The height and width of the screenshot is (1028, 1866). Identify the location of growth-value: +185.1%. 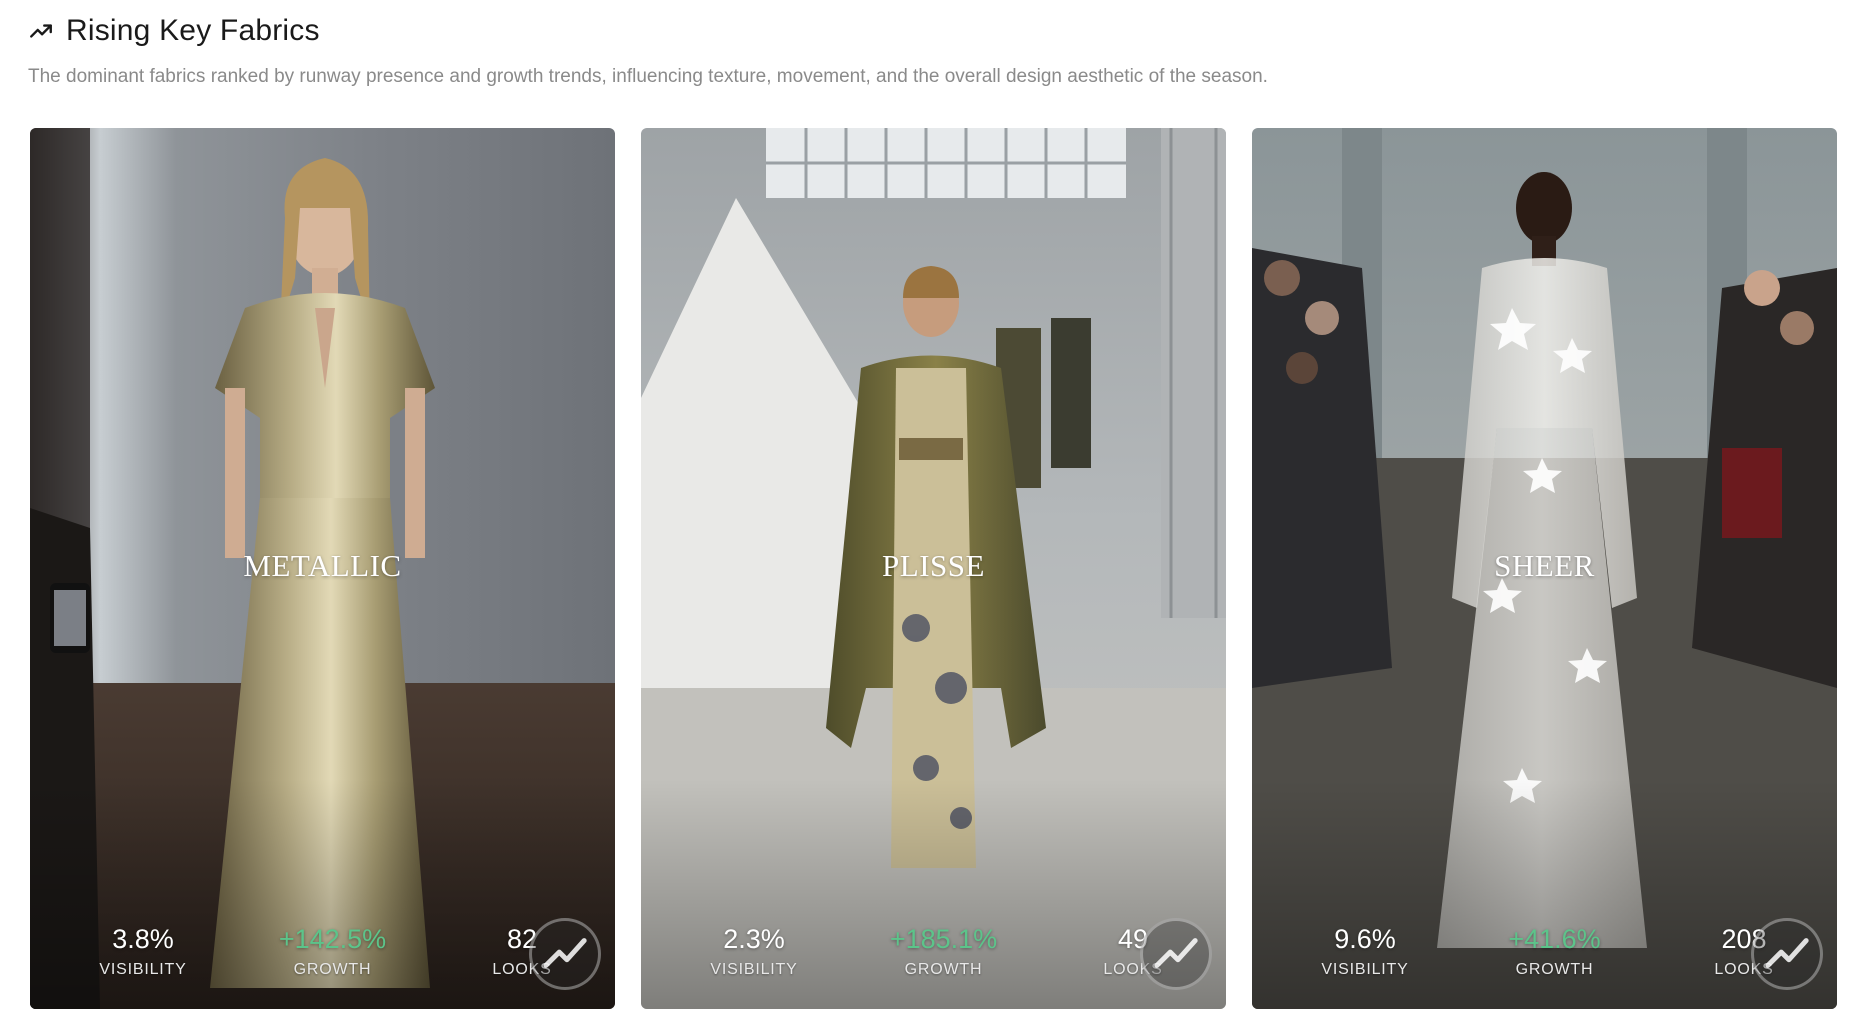
(943, 939).